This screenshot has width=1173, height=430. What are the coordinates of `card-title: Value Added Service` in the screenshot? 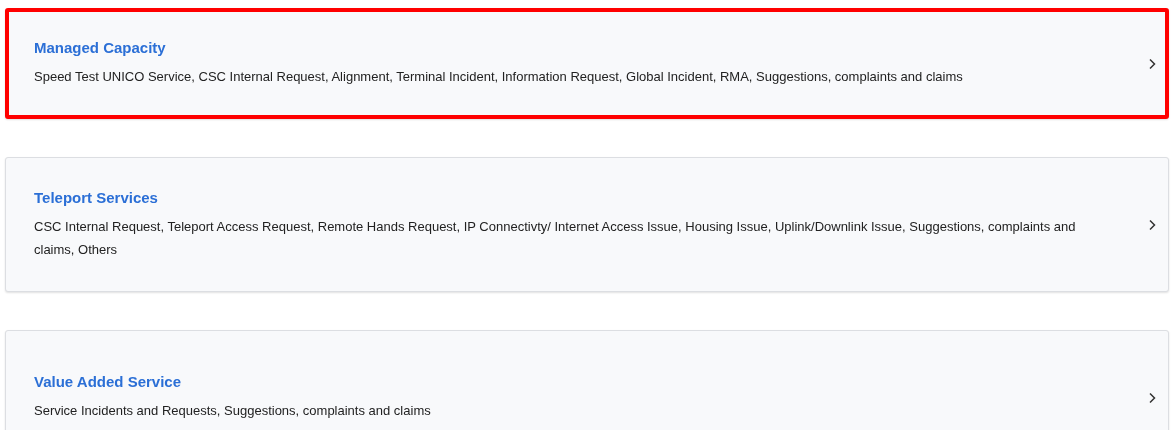 It's located at (108, 381).